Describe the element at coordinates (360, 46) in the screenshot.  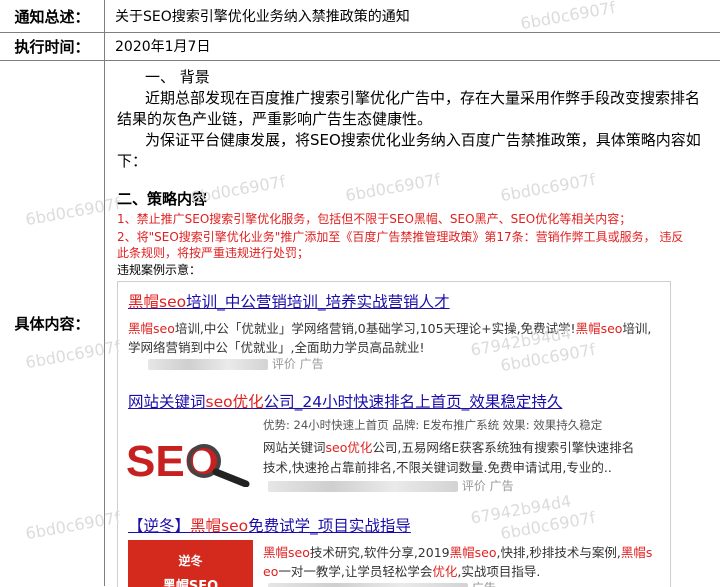
I see `date-row: 执行时间： 2020年1月7日` at that location.